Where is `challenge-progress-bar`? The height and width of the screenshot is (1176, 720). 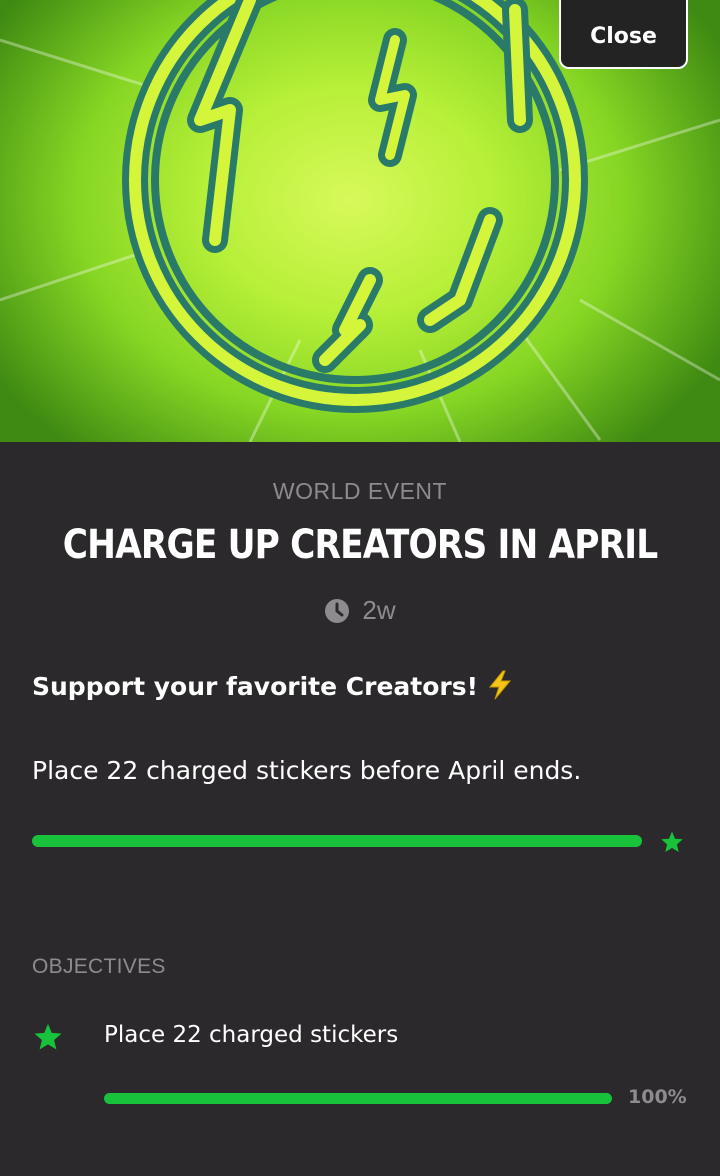
challenge-progress-bar is located at coordinates (337, 841).